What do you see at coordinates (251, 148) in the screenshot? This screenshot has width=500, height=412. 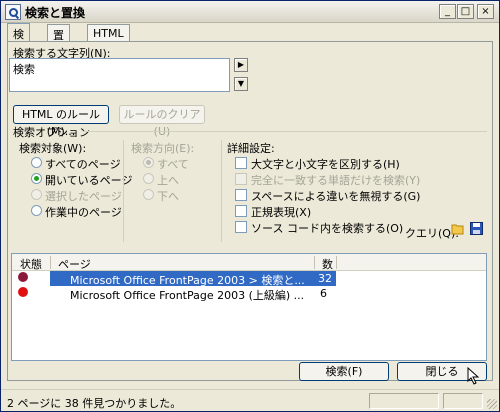 I see `advanced-label: 詳細設定:` at bounding box center [251, 148].